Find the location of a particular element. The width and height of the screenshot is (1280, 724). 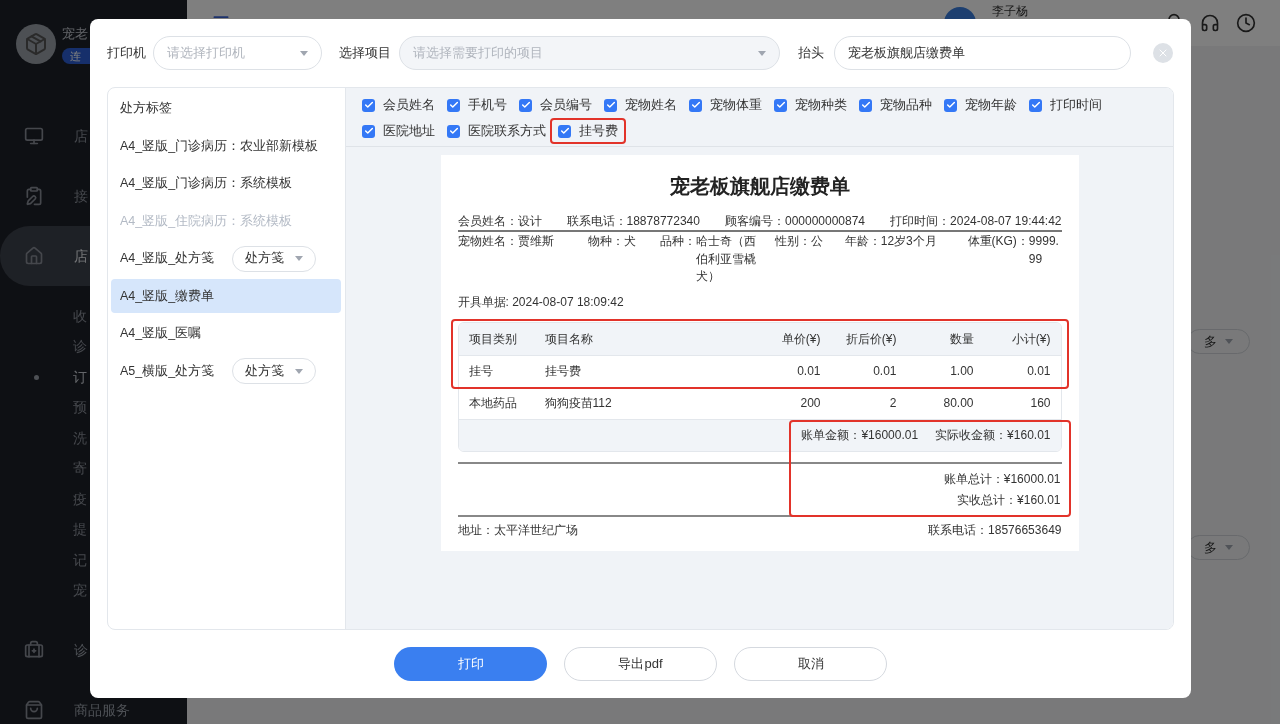

field-label: 选择项目 is located at coordinates (365, 53).